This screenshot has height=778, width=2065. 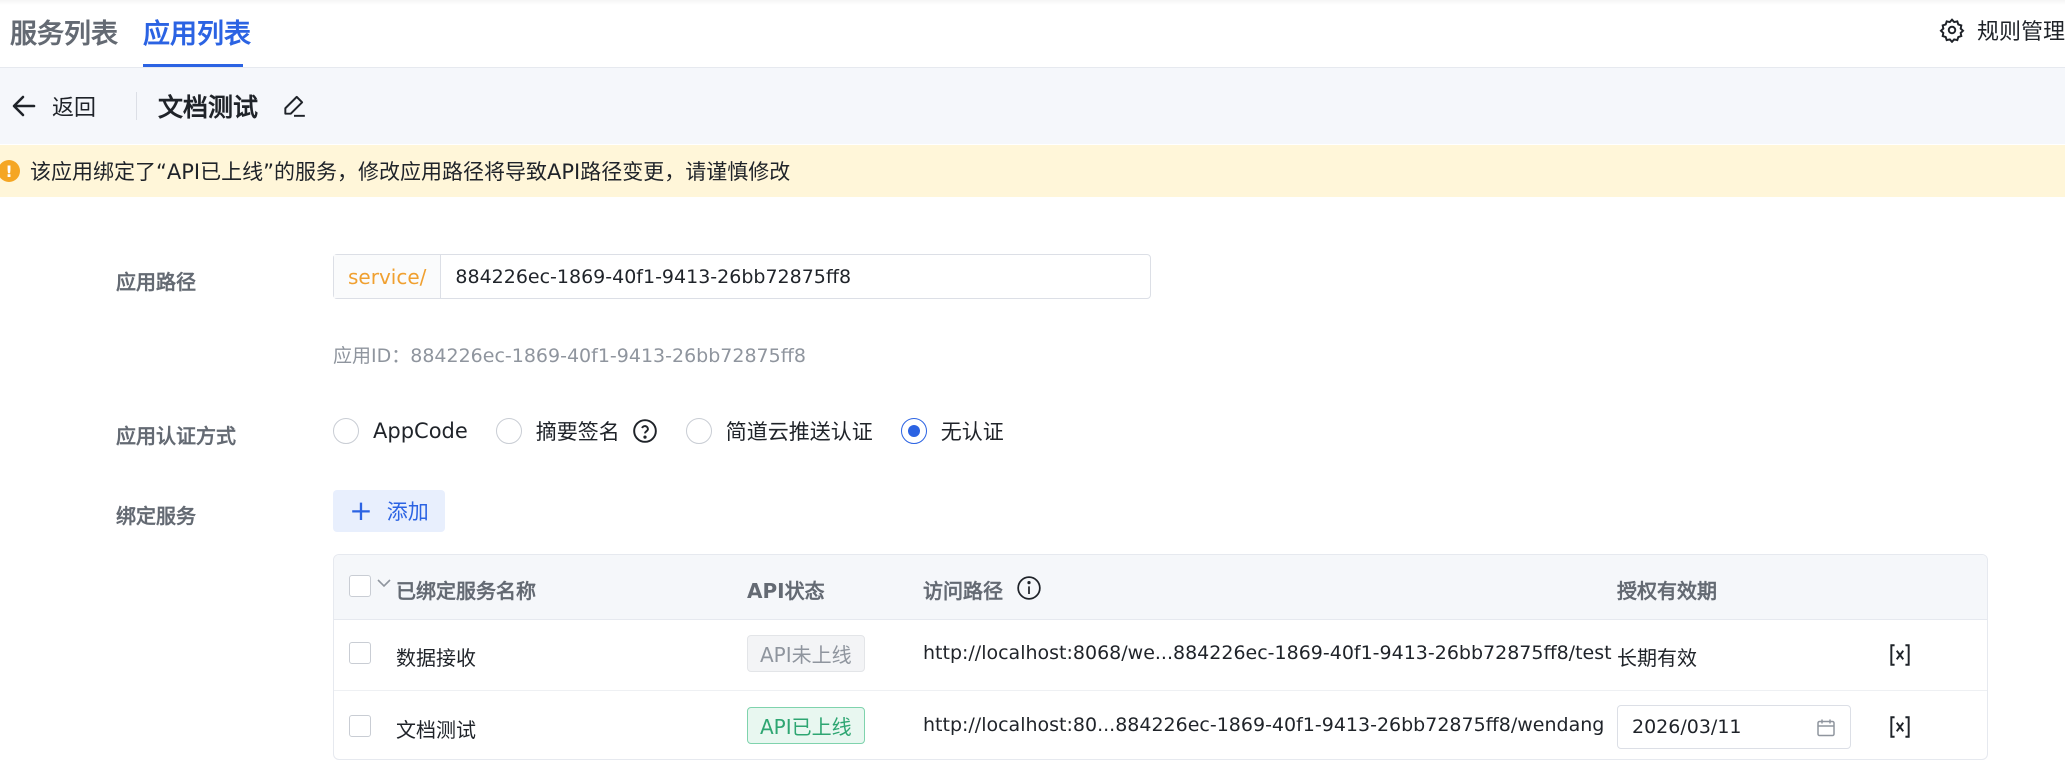 What do you see at coordinates (653, 276) in the screenshot?
I see `path-value: 884226ec-1869-40f1-9413-26bb72875ff8` at bounding box center [653, 276].